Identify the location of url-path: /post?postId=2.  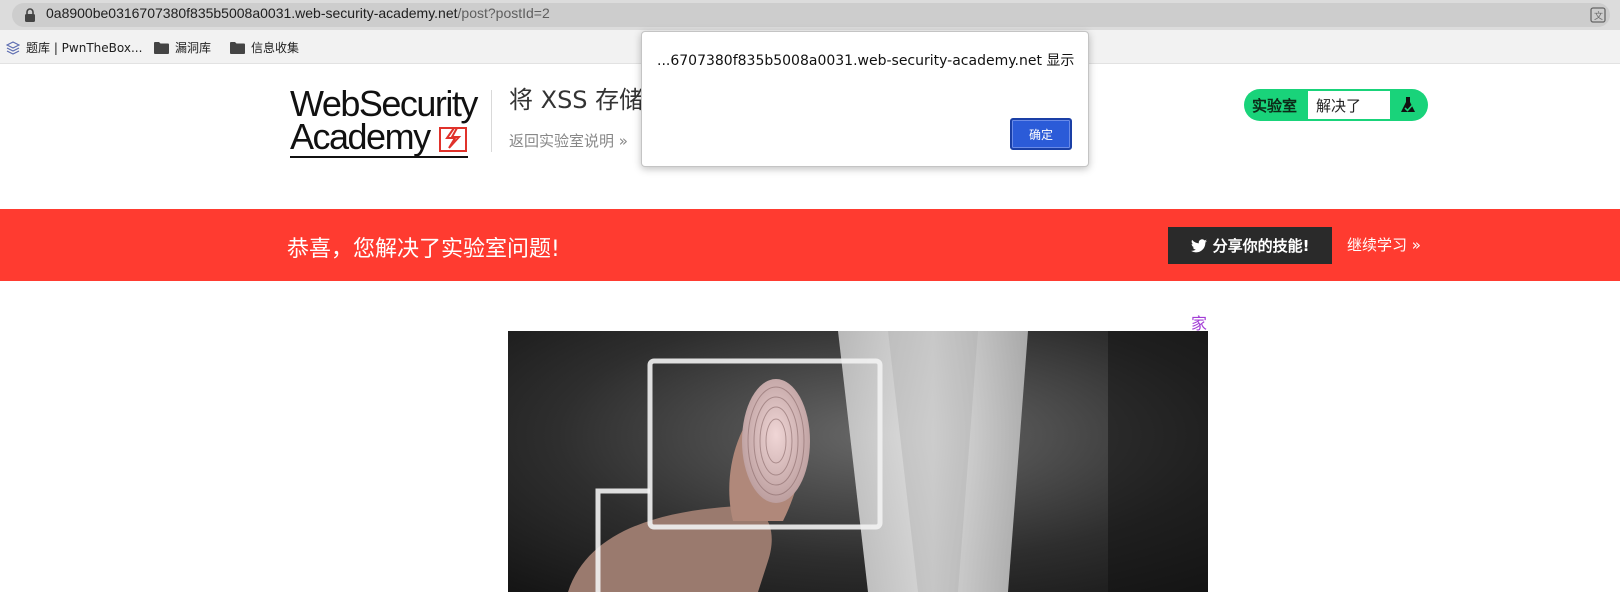
(503, 13).